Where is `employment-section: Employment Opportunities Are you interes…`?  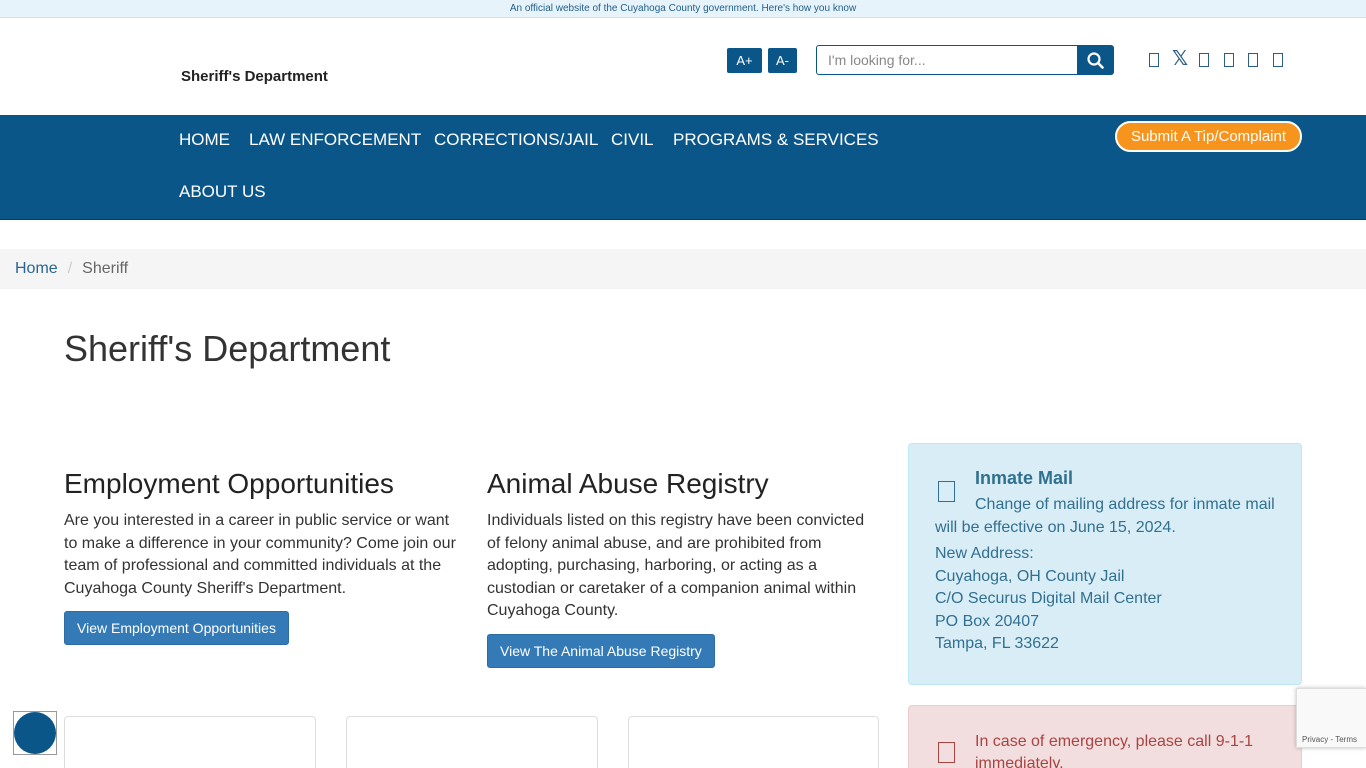
employment-section: Employment Opportunities Are you interes… is located at coordinates (264, 556).